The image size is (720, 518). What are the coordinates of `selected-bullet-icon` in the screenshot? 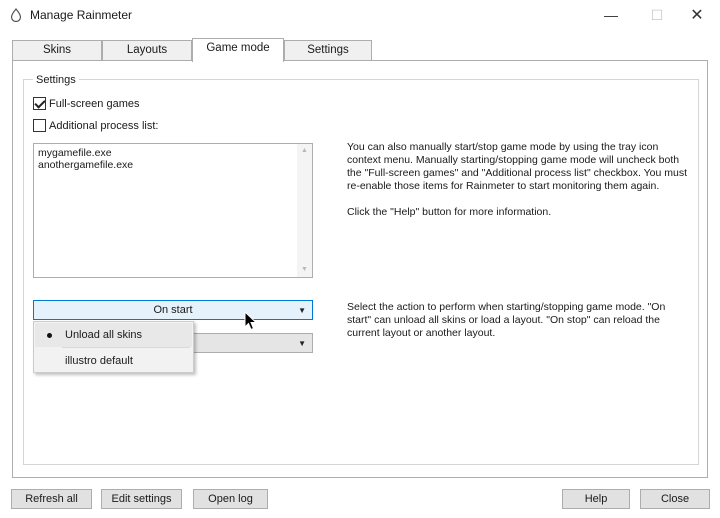 It's located at (49, 335).